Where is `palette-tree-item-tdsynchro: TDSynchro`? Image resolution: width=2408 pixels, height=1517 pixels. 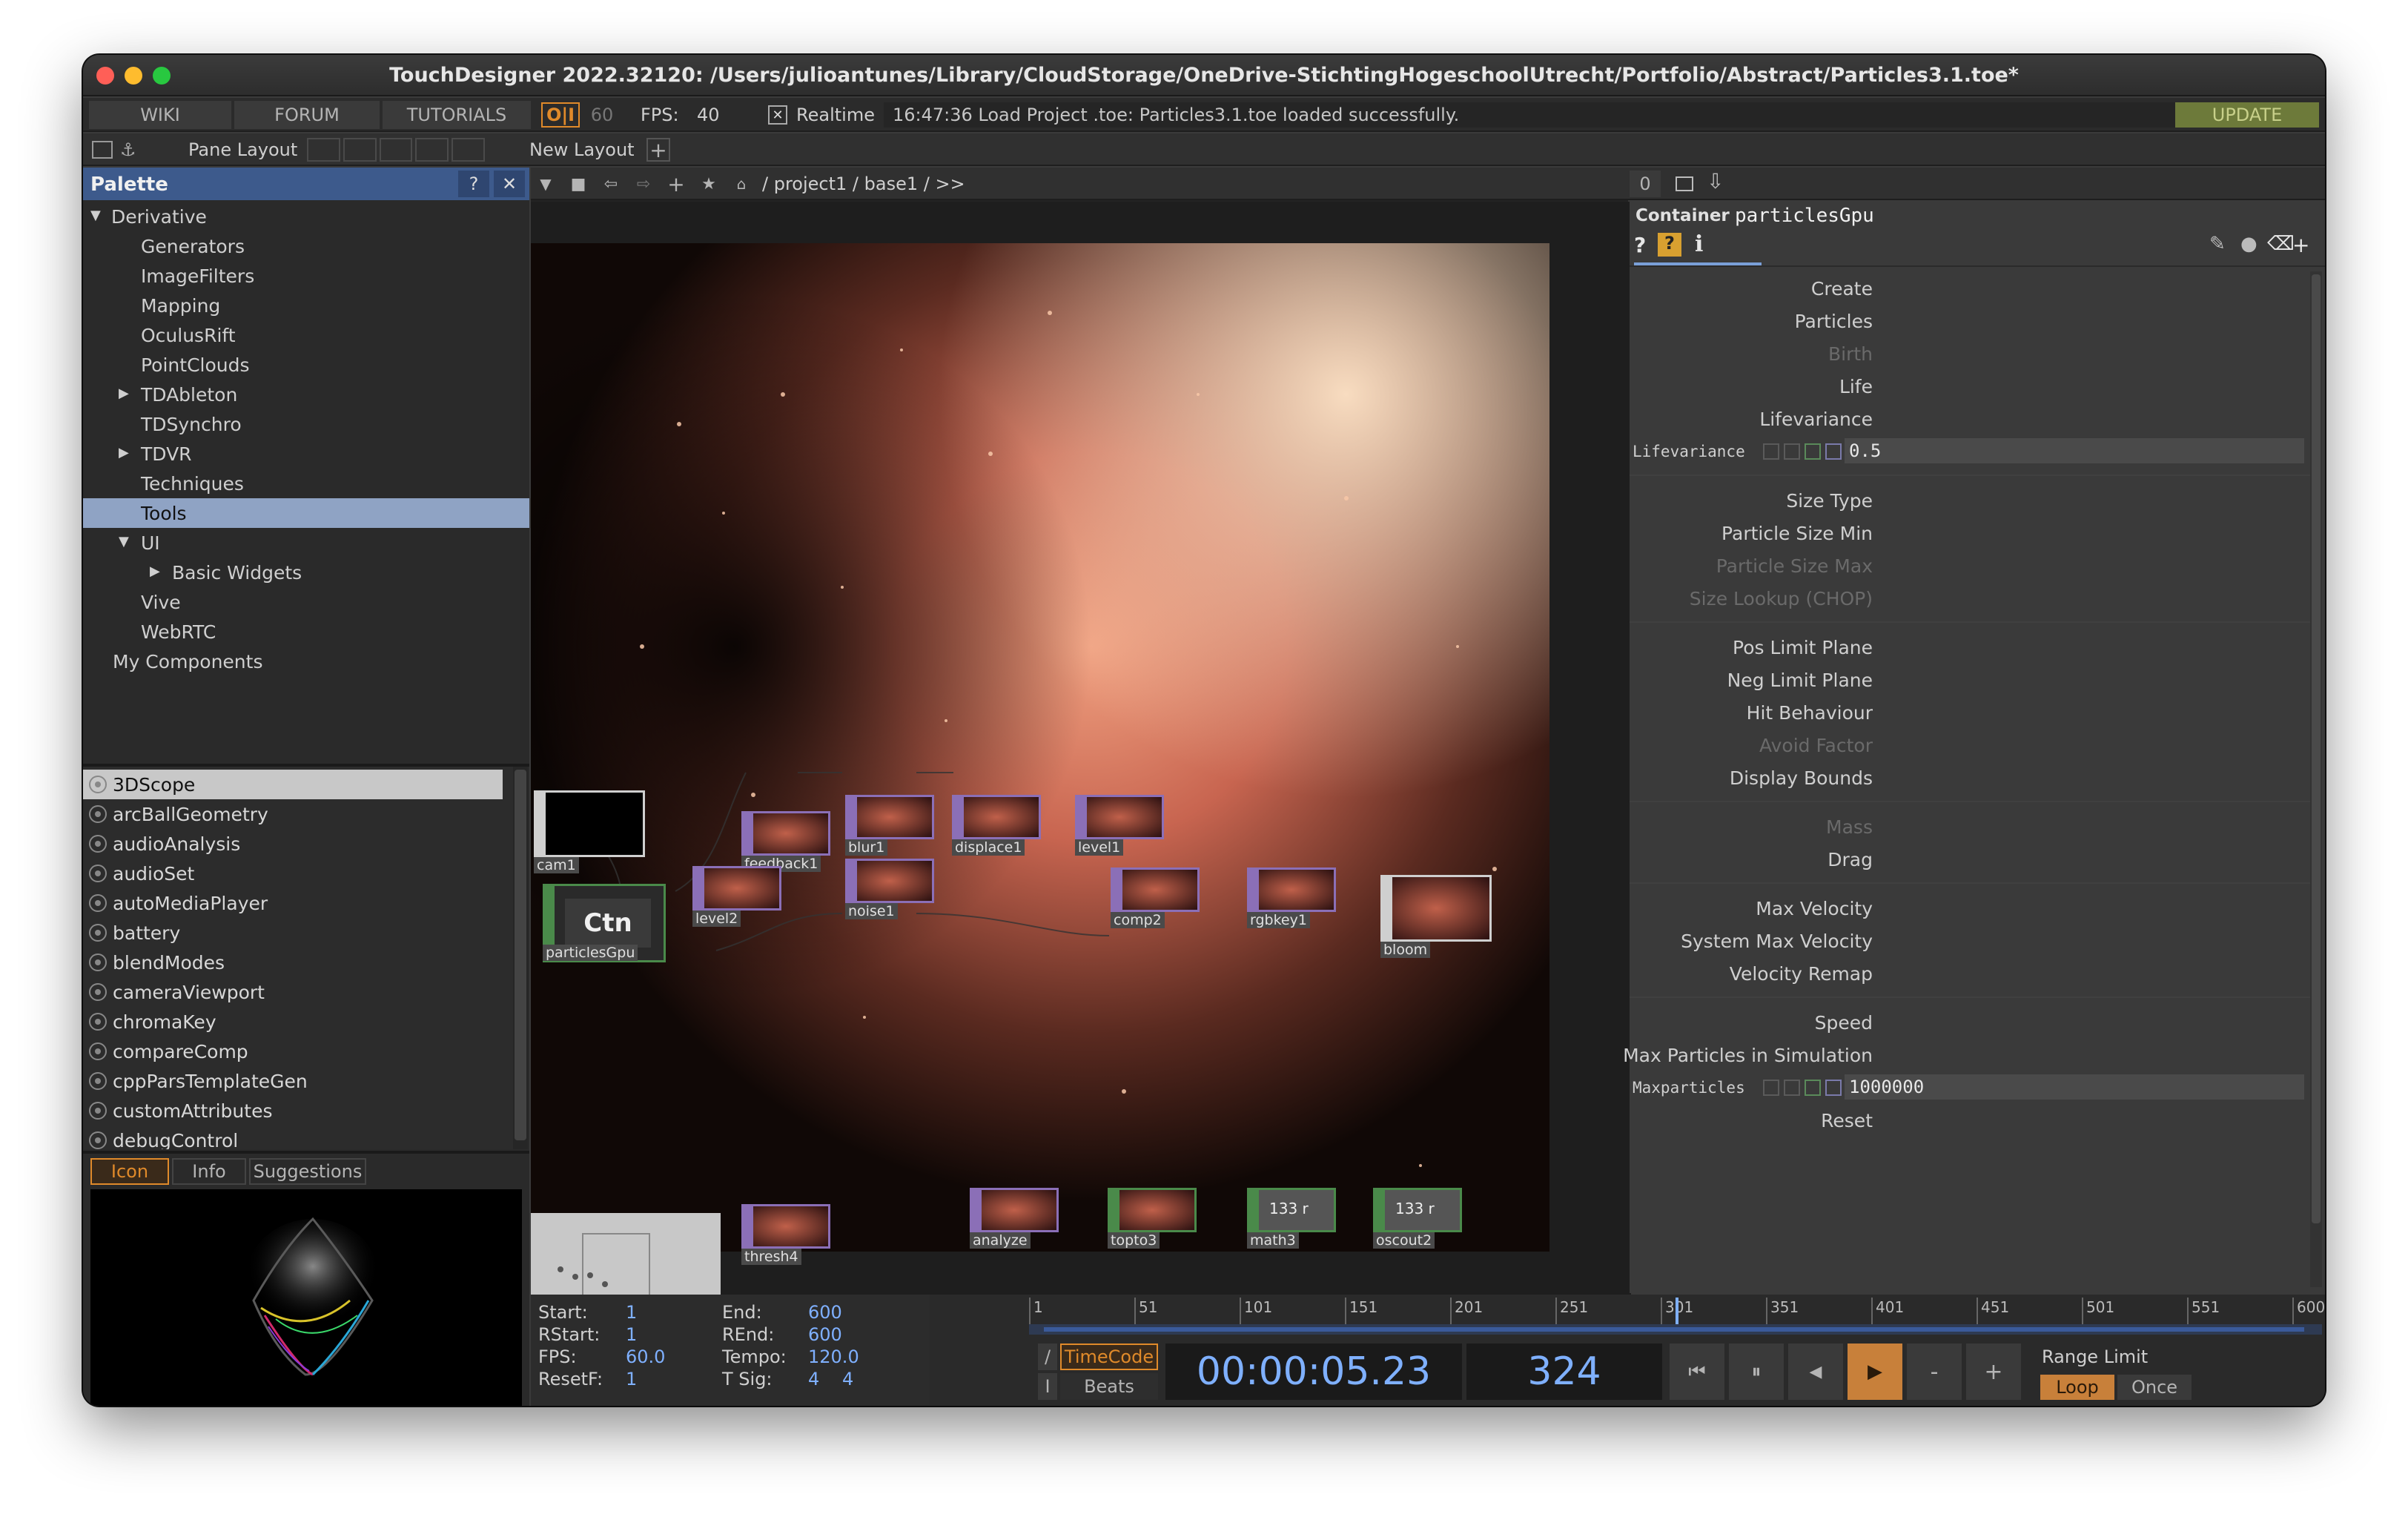 palette-tree-item-tdsynchro: TDSynchro is located at coordinates (191, 424).